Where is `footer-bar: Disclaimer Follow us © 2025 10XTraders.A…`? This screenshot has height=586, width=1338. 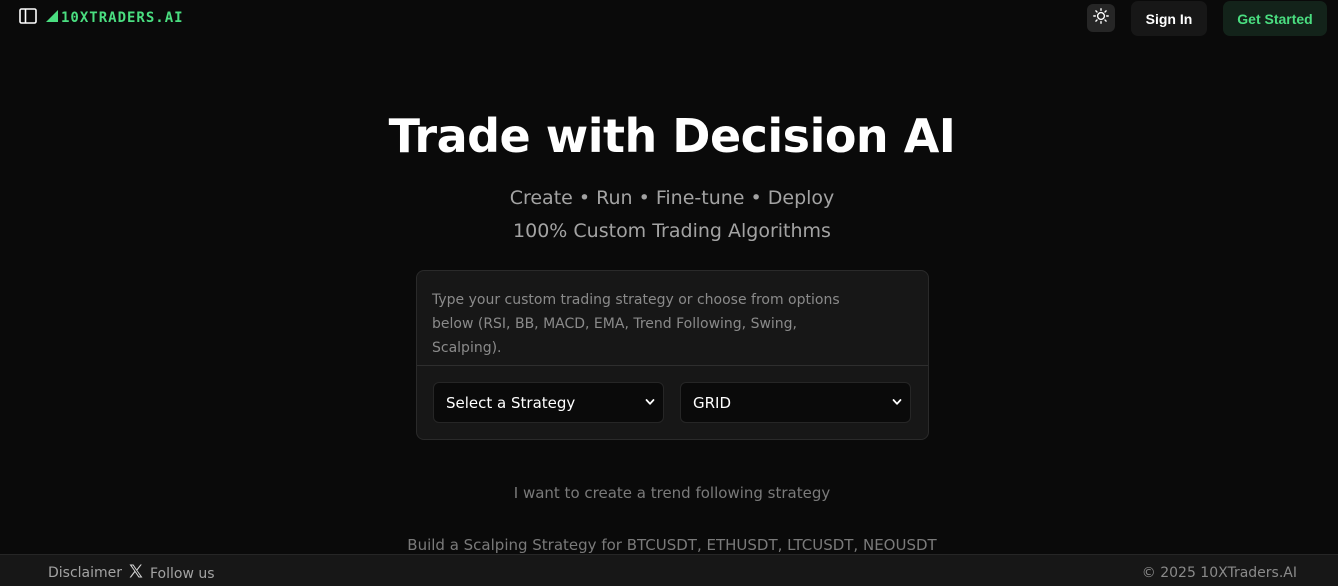 footer-bar: Disclaimer Follow us © 2025 10XTraders.A… is located at coordinates (669, 570).